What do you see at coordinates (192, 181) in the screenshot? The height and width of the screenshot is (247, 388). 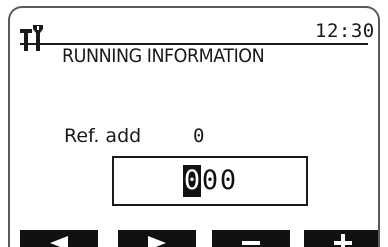 I see `address-digit-1: 0` at bounding box center [192, 181].